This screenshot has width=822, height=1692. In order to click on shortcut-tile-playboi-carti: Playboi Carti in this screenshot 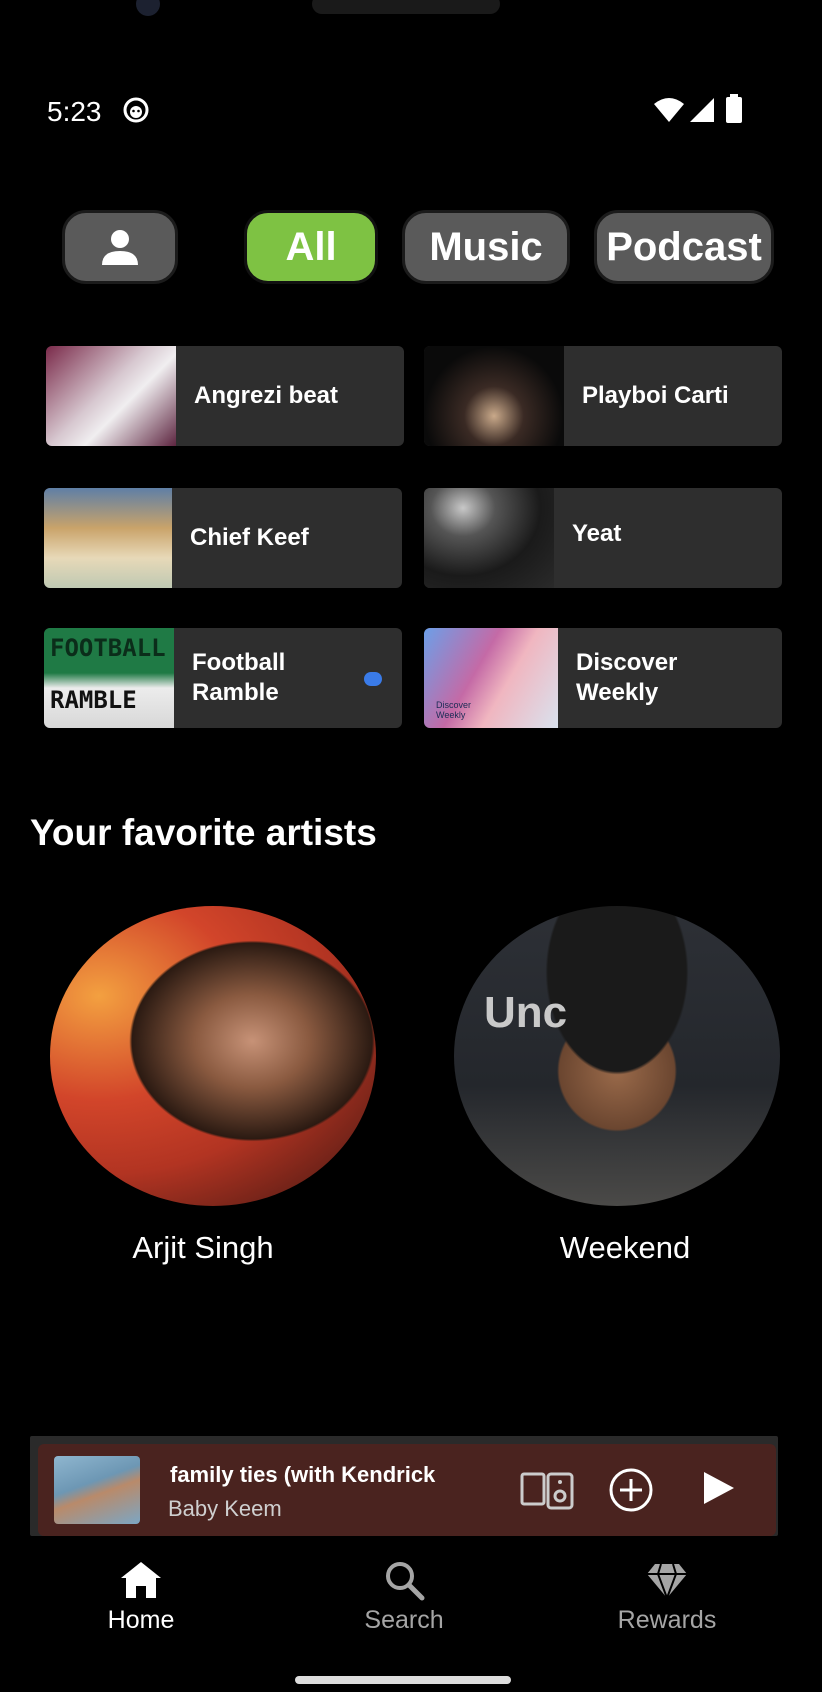, I will do `click(603, 396)`.